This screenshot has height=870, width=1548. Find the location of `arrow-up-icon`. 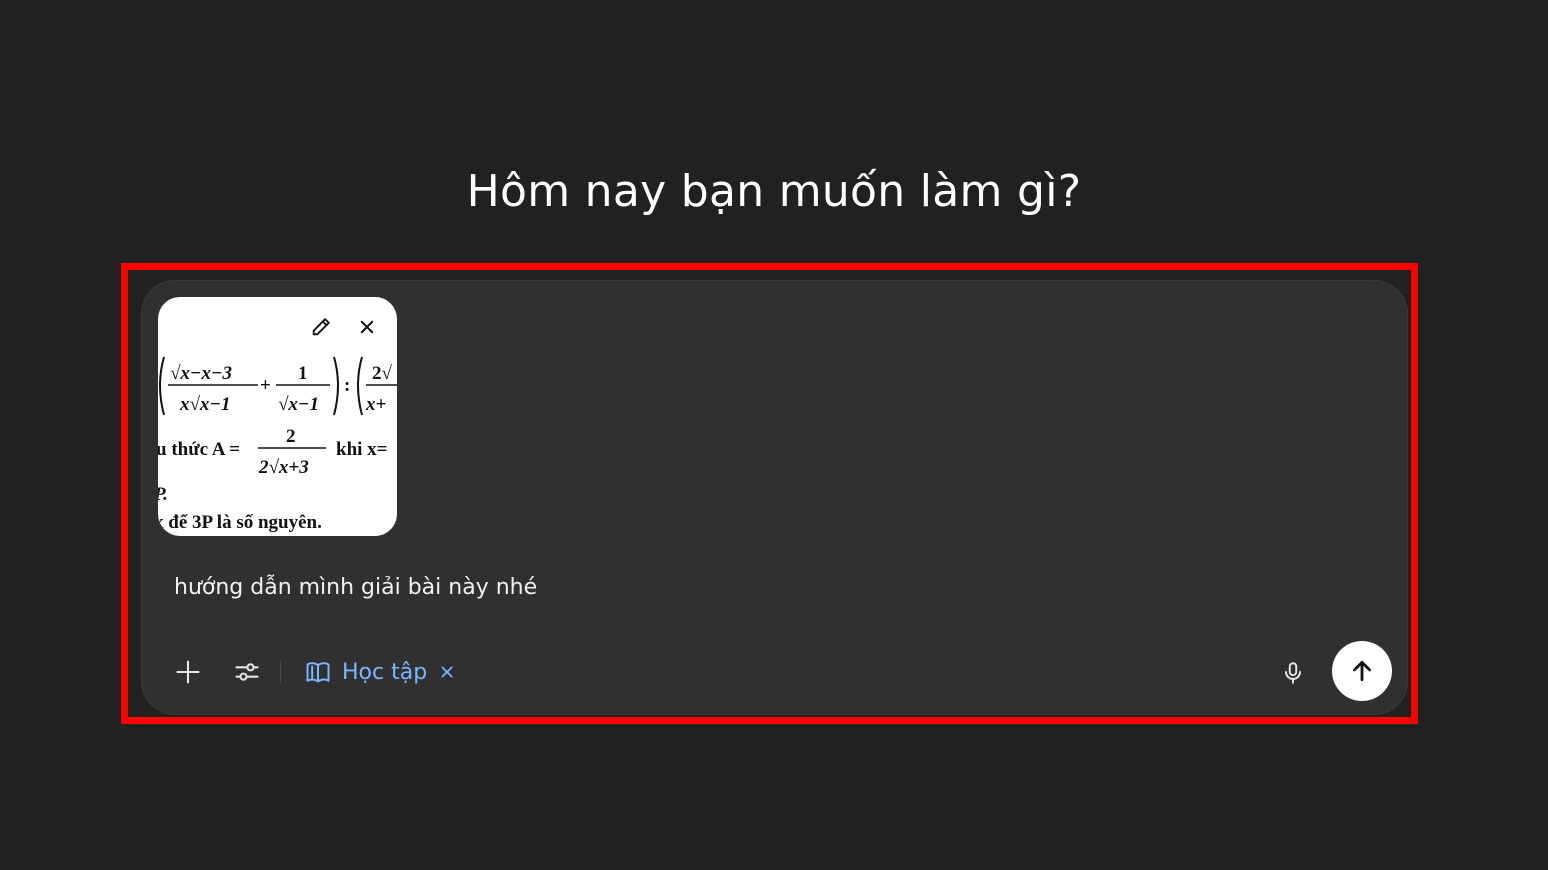

arrow-up-icon is located at coordinates (1362, 671).